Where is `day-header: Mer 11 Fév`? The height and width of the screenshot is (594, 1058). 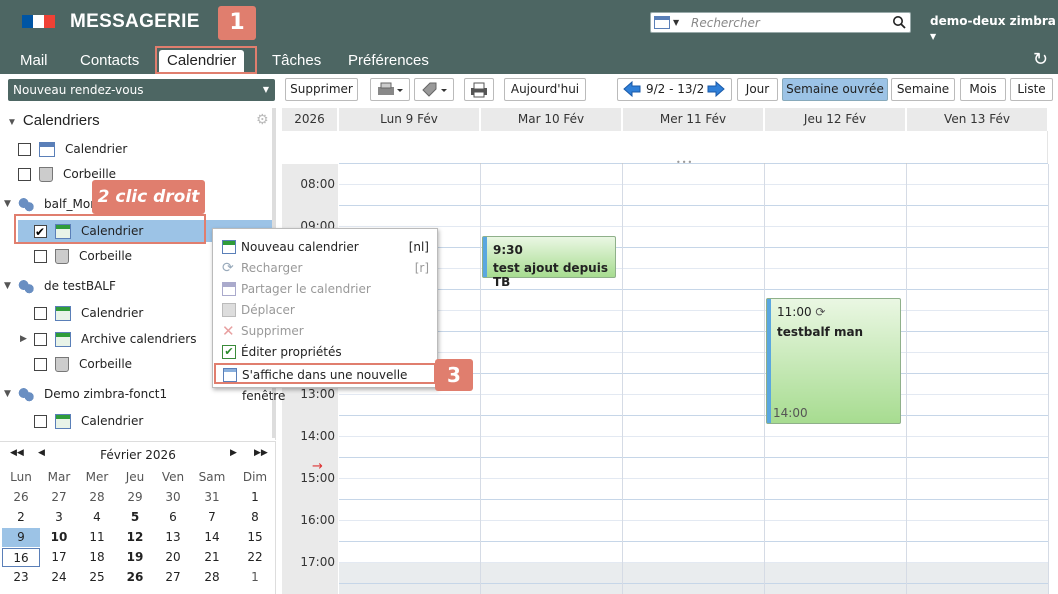
day-header: Mer 11 Fév is located at coordinates (693, 119).